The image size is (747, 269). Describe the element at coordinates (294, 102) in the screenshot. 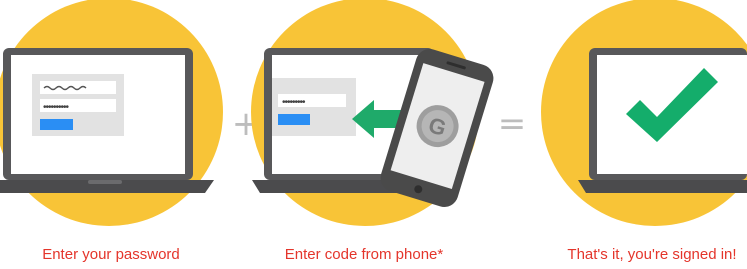

I see `step-2-code-mask: •••••••••` at that location.